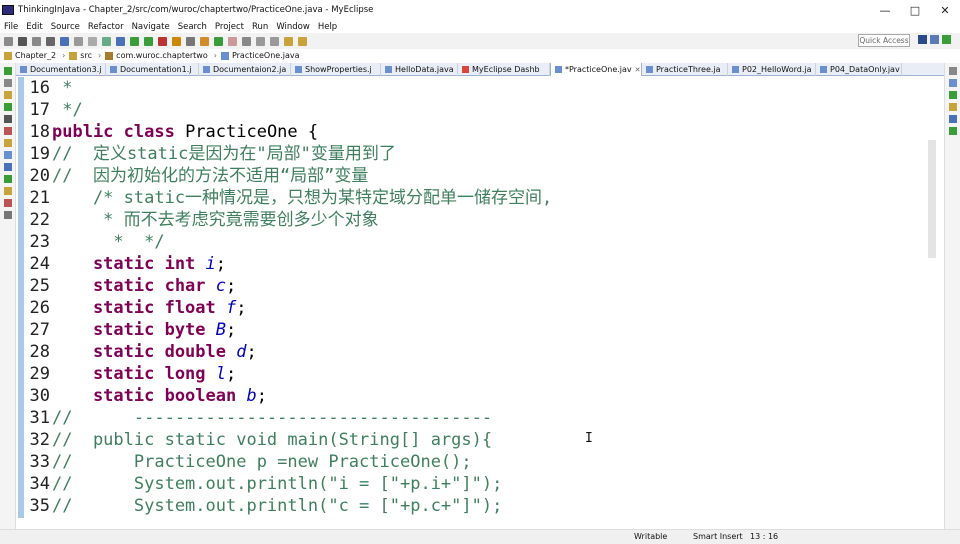  Describe the element at coordinates (474, 110) in the screenshot. I see `code-line: 17 */` at that location.